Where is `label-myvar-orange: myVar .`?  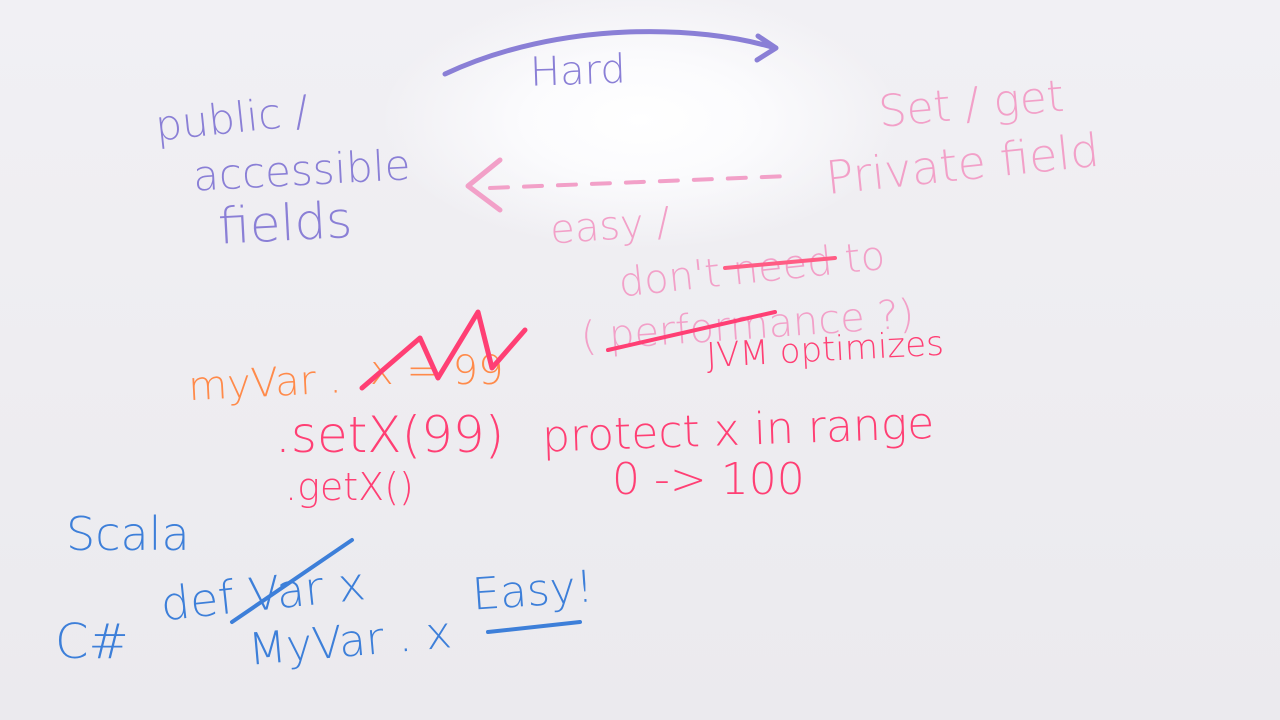 label-myvar-orange: myVar . is located at coordinates (264, 383).